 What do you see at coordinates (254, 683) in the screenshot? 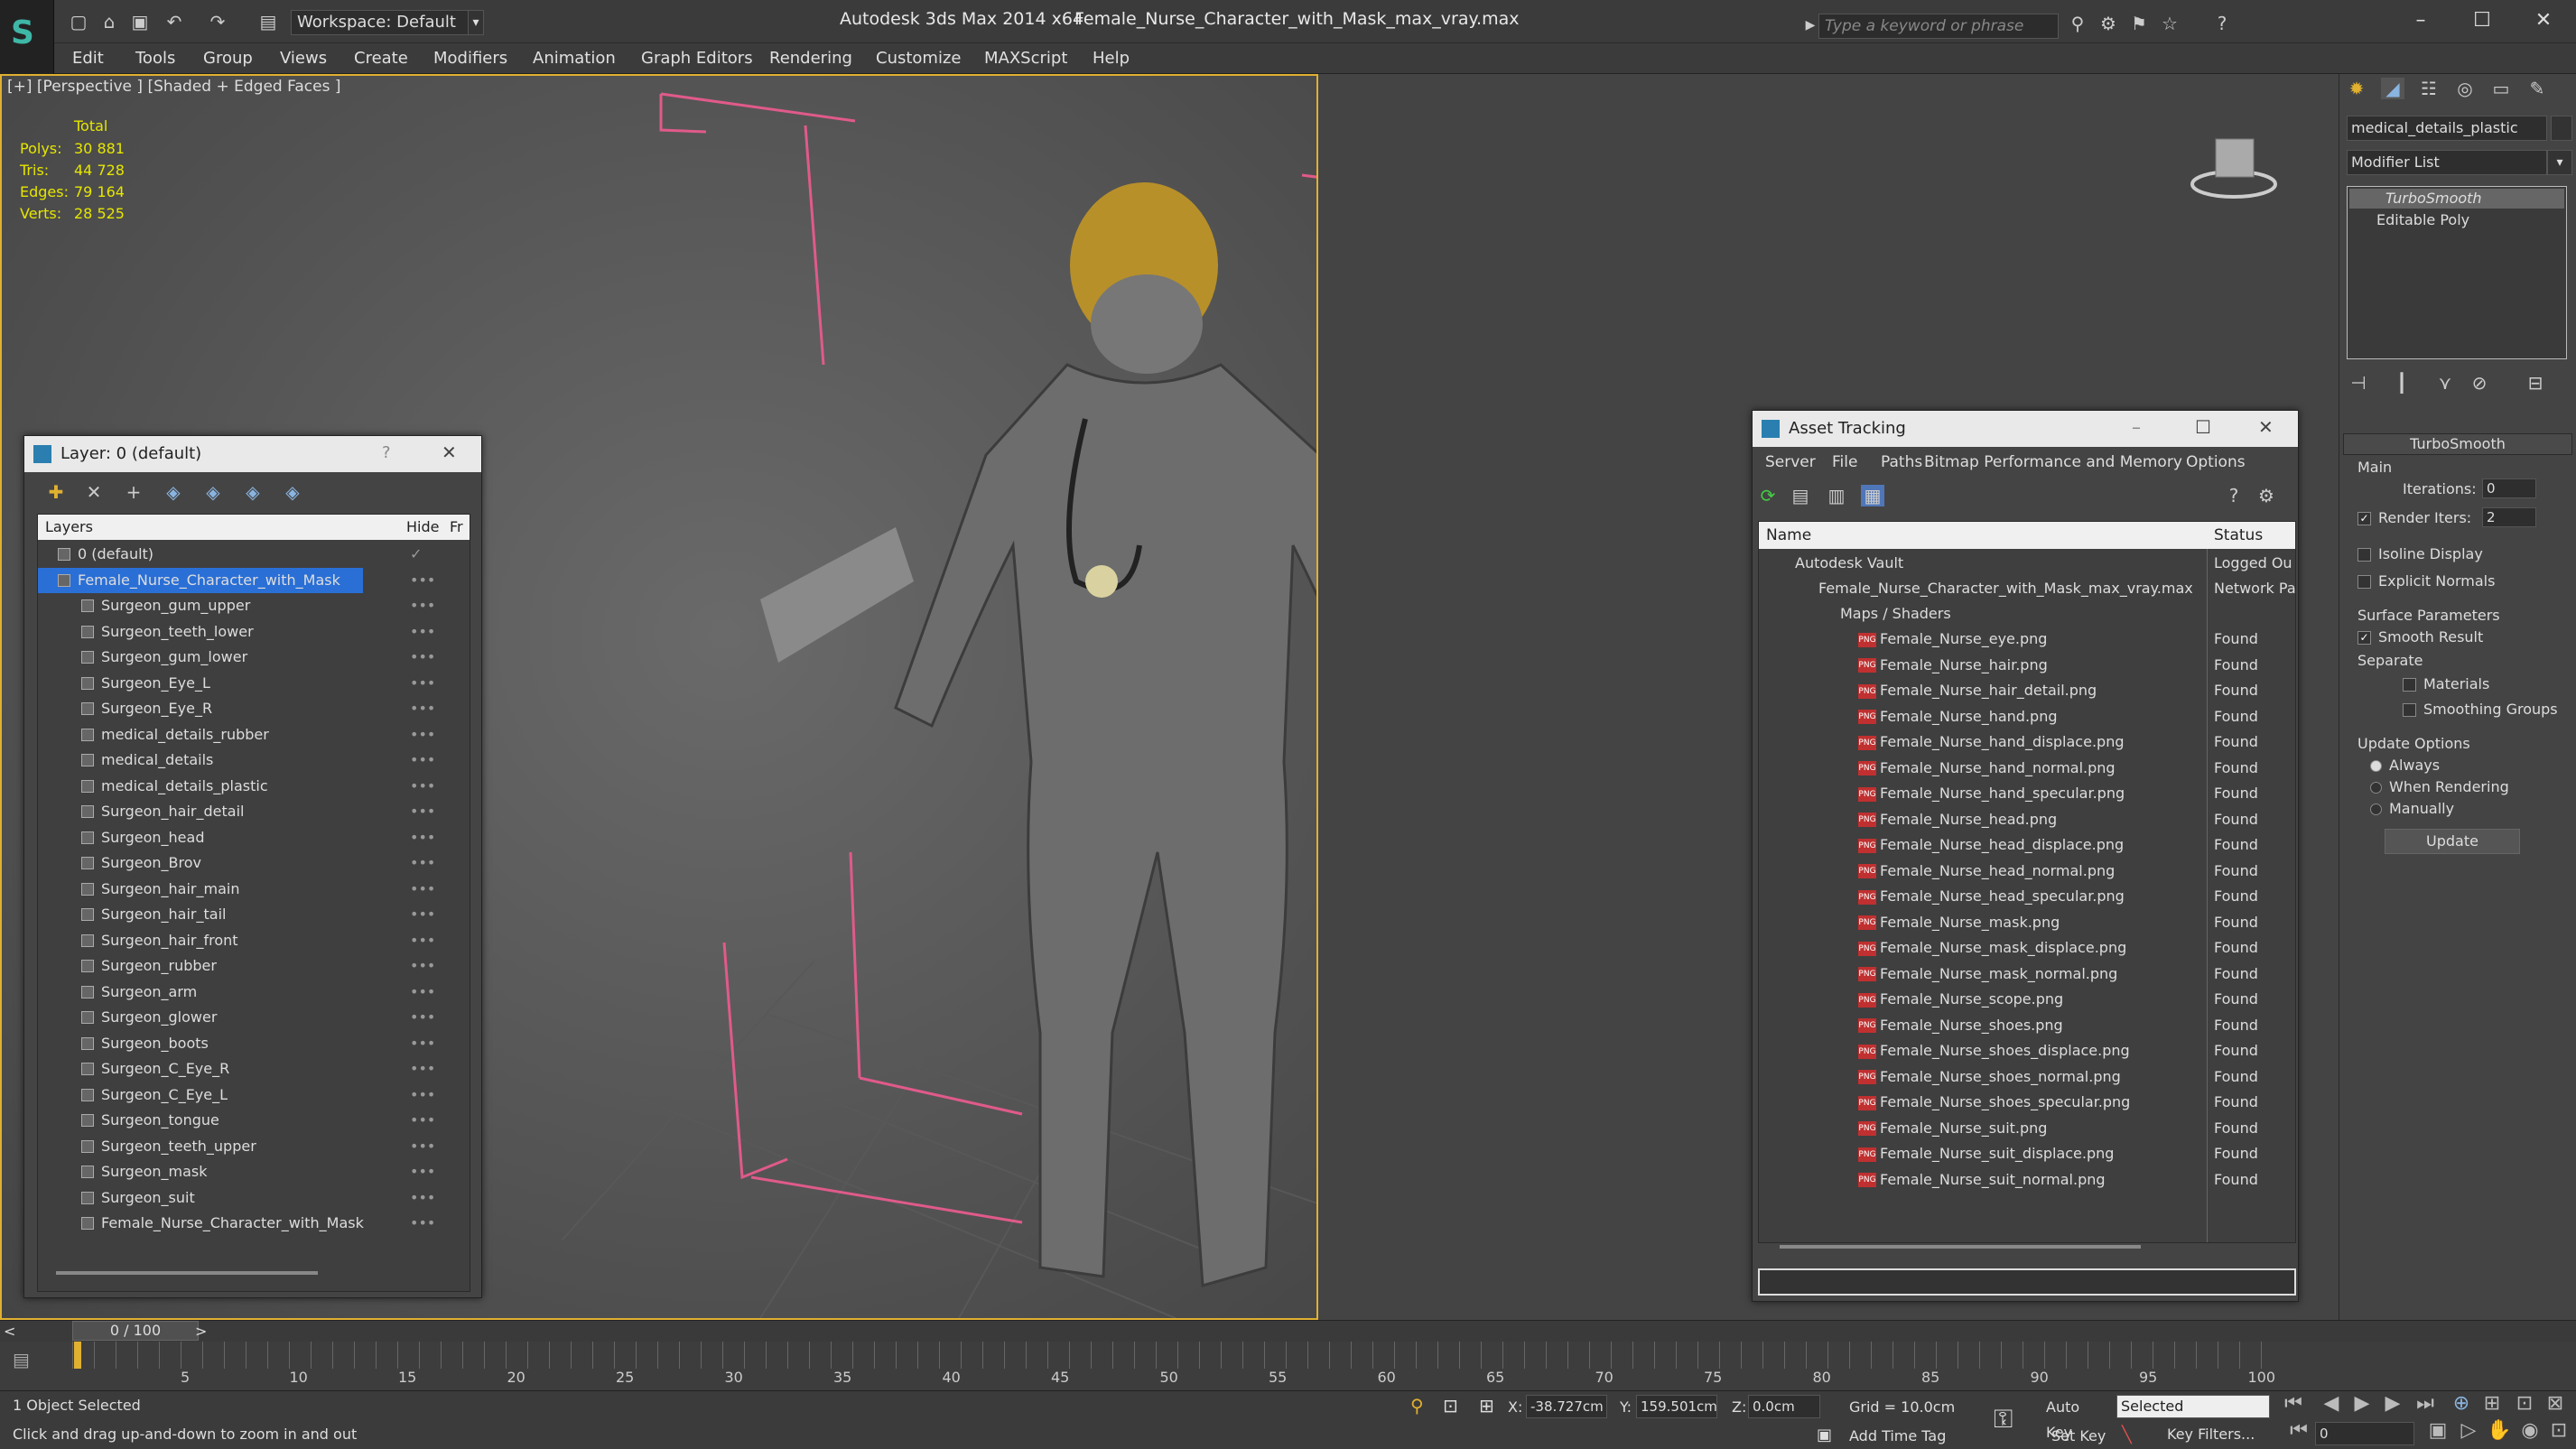
I see `layer-row: Surgeon_Eye_L •••` at bounding box center [254, 683].